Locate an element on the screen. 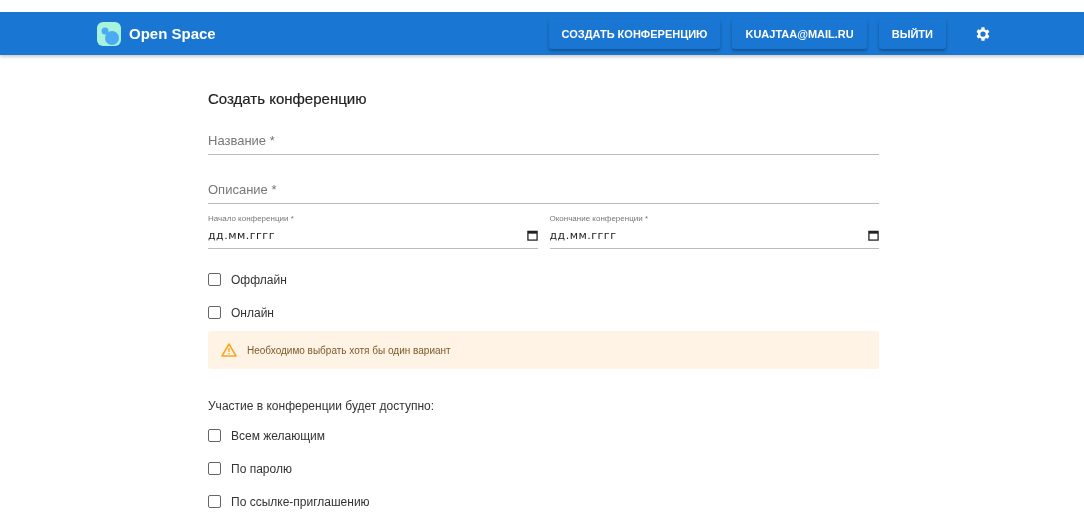 This screenshot has width=1084, height=512. logo-icon is located at coordinates (109, 33).